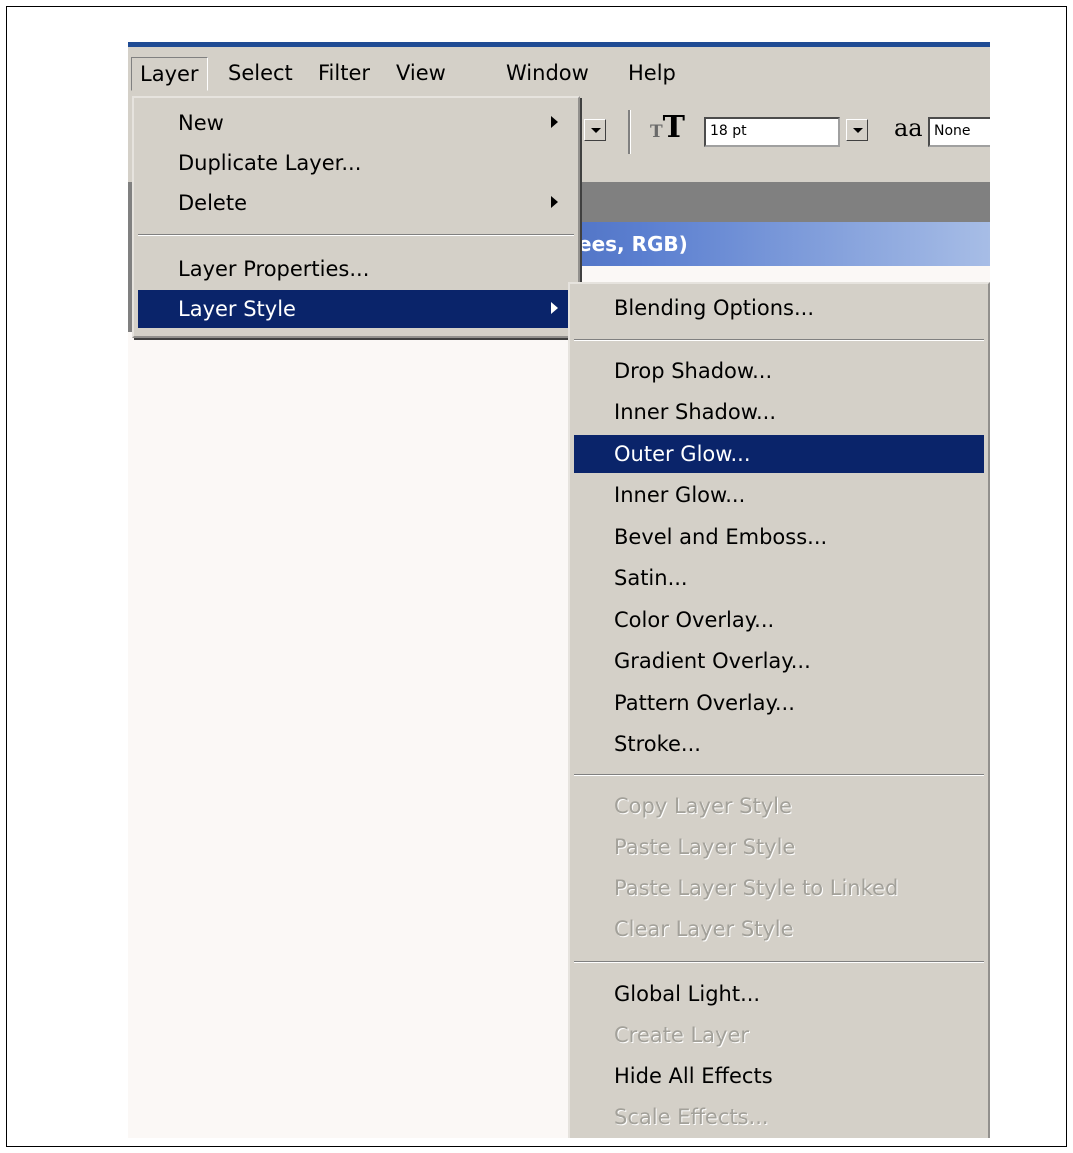 The width and height of the screenshot is (1073, 1153). I want to click on document-title: ees, RGB), so click(633, 244).